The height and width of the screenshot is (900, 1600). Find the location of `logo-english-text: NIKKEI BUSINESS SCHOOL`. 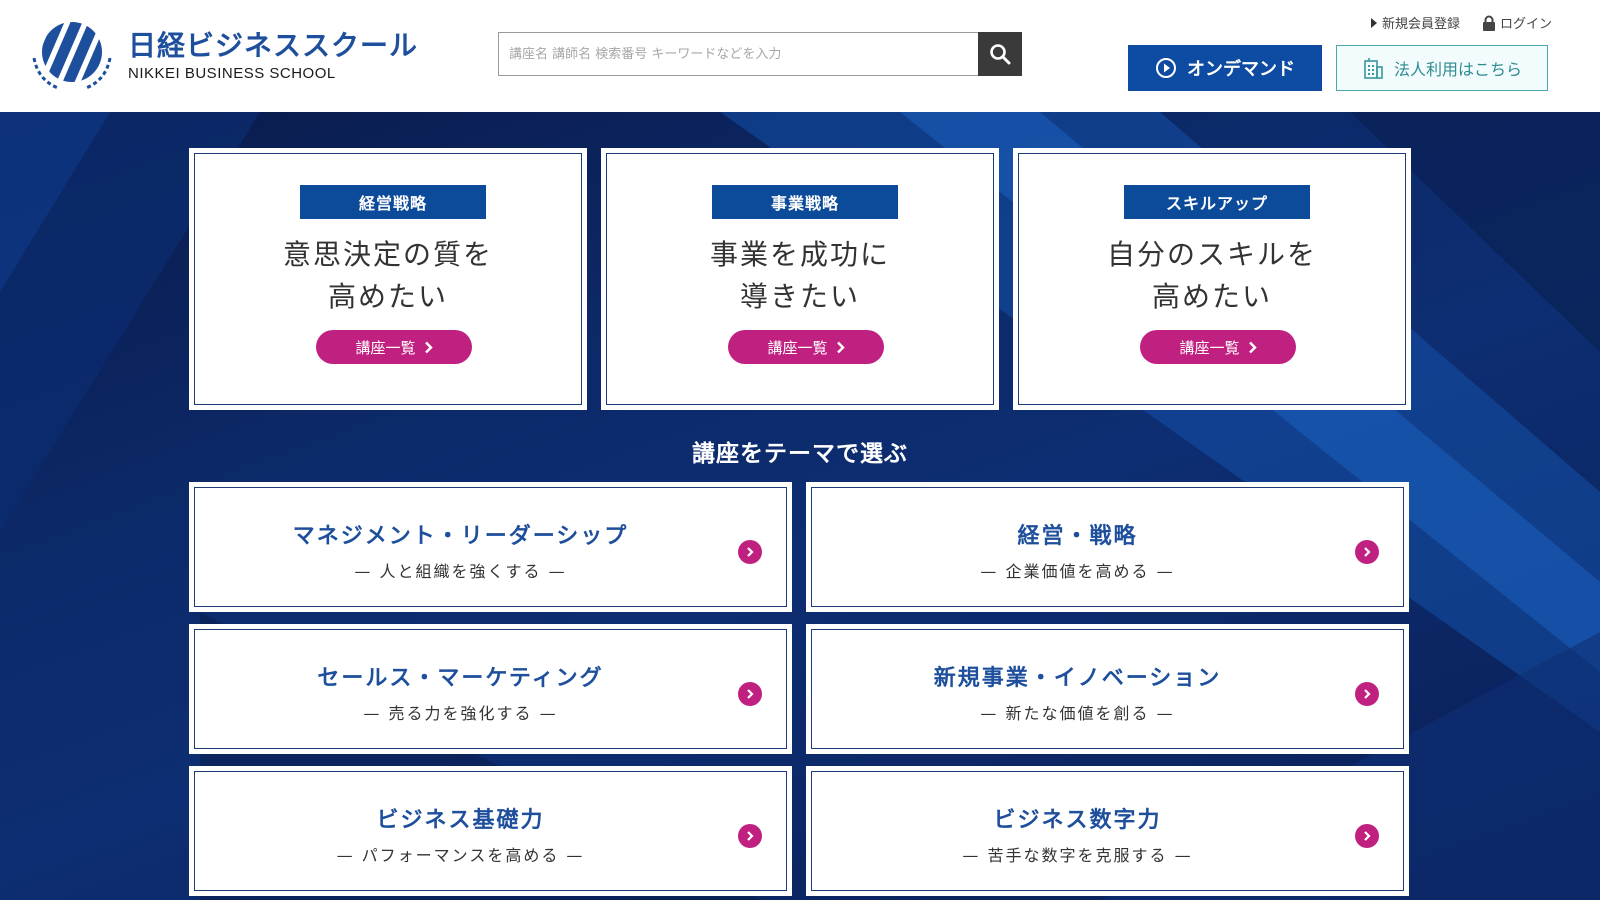

logo-english-text: NIKKEI BUSINESS SCHOOL is located at coordinates (232, 73).